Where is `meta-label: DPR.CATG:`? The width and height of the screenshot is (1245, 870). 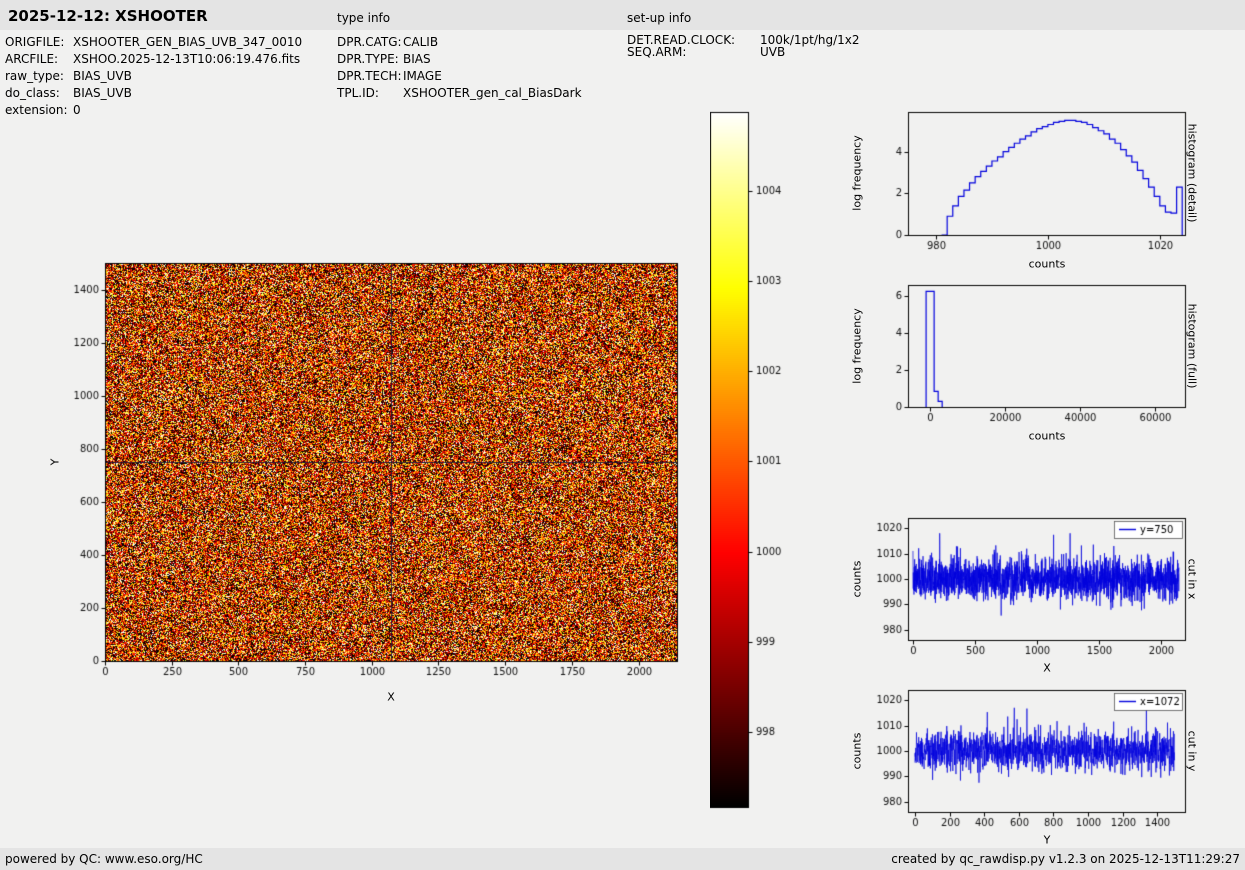
meta-label: DPR.CATG: is located at coordinates (369, 42).